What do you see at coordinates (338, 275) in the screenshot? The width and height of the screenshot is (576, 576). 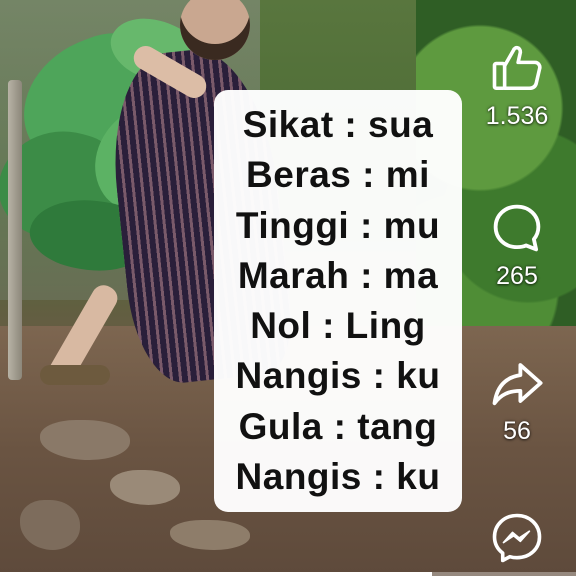 I see `text-line: Marah : ma` at bounding box center [338, 275].